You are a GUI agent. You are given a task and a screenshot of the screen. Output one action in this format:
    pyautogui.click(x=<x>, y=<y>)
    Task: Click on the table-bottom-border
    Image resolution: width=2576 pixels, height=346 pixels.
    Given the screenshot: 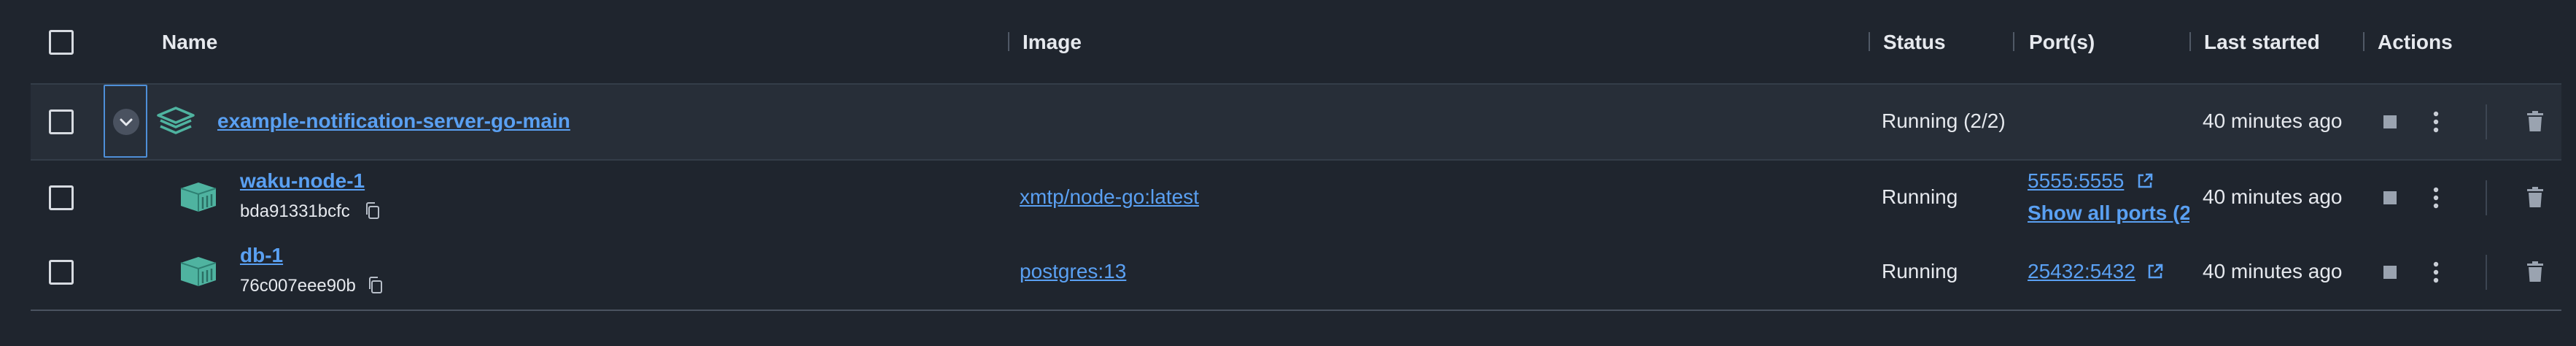 What is the action you would take?
    pyautogui.click(x=1296, y=310)
    